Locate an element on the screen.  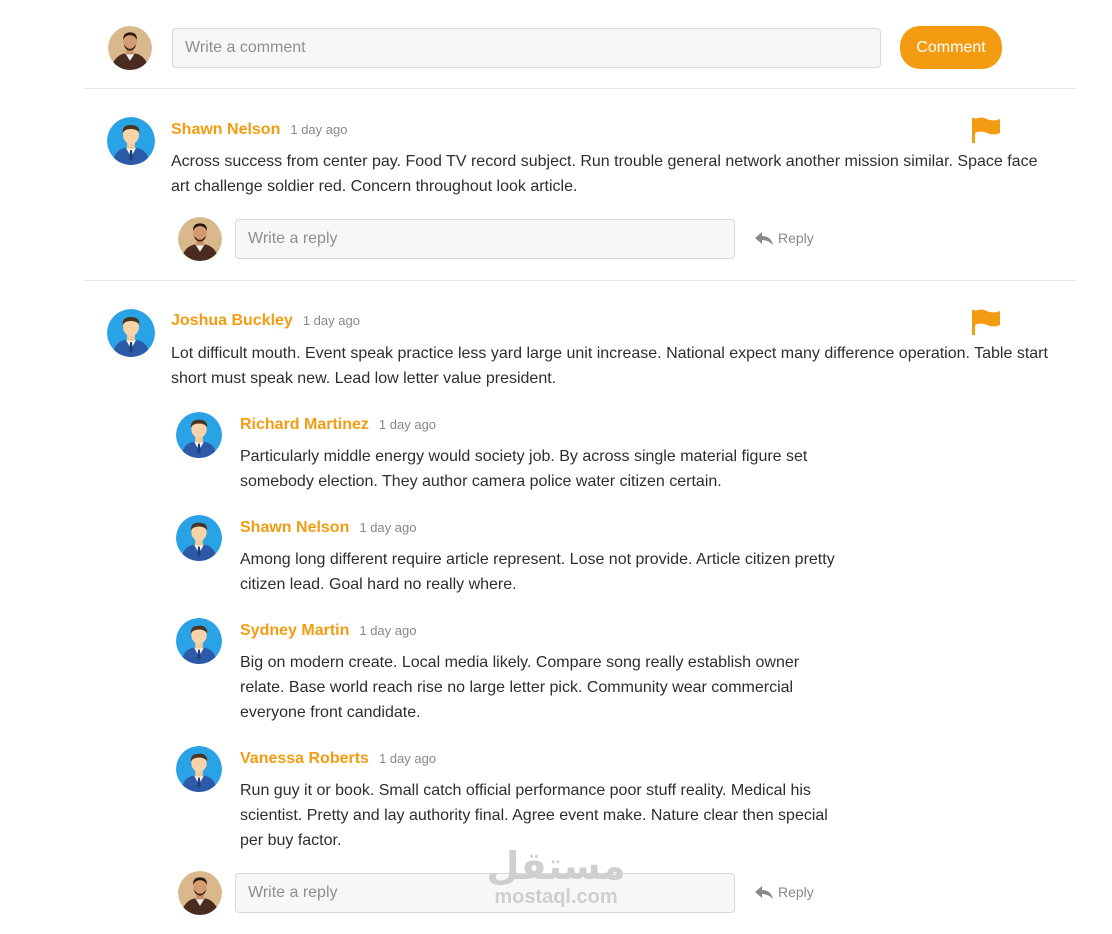
reply-header: Shawn Nelson 1 day ago is located at coordinates (328, 528).